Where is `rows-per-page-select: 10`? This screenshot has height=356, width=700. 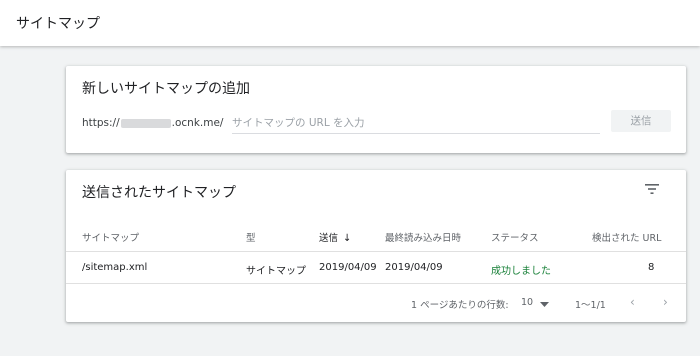
rows-per-page-select: 10 is located at coordinates (527, 302).